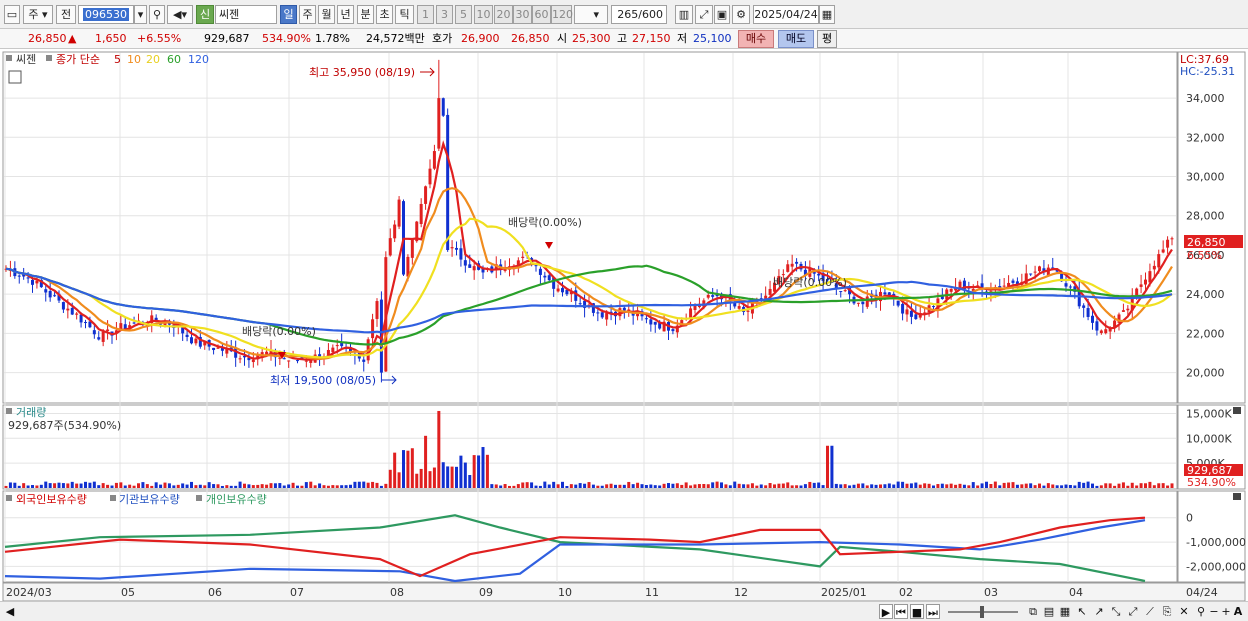  Describe the element at coordinates (1133, 611) in the screenshot. I see `draw-icon-4: ⤢` at that location.